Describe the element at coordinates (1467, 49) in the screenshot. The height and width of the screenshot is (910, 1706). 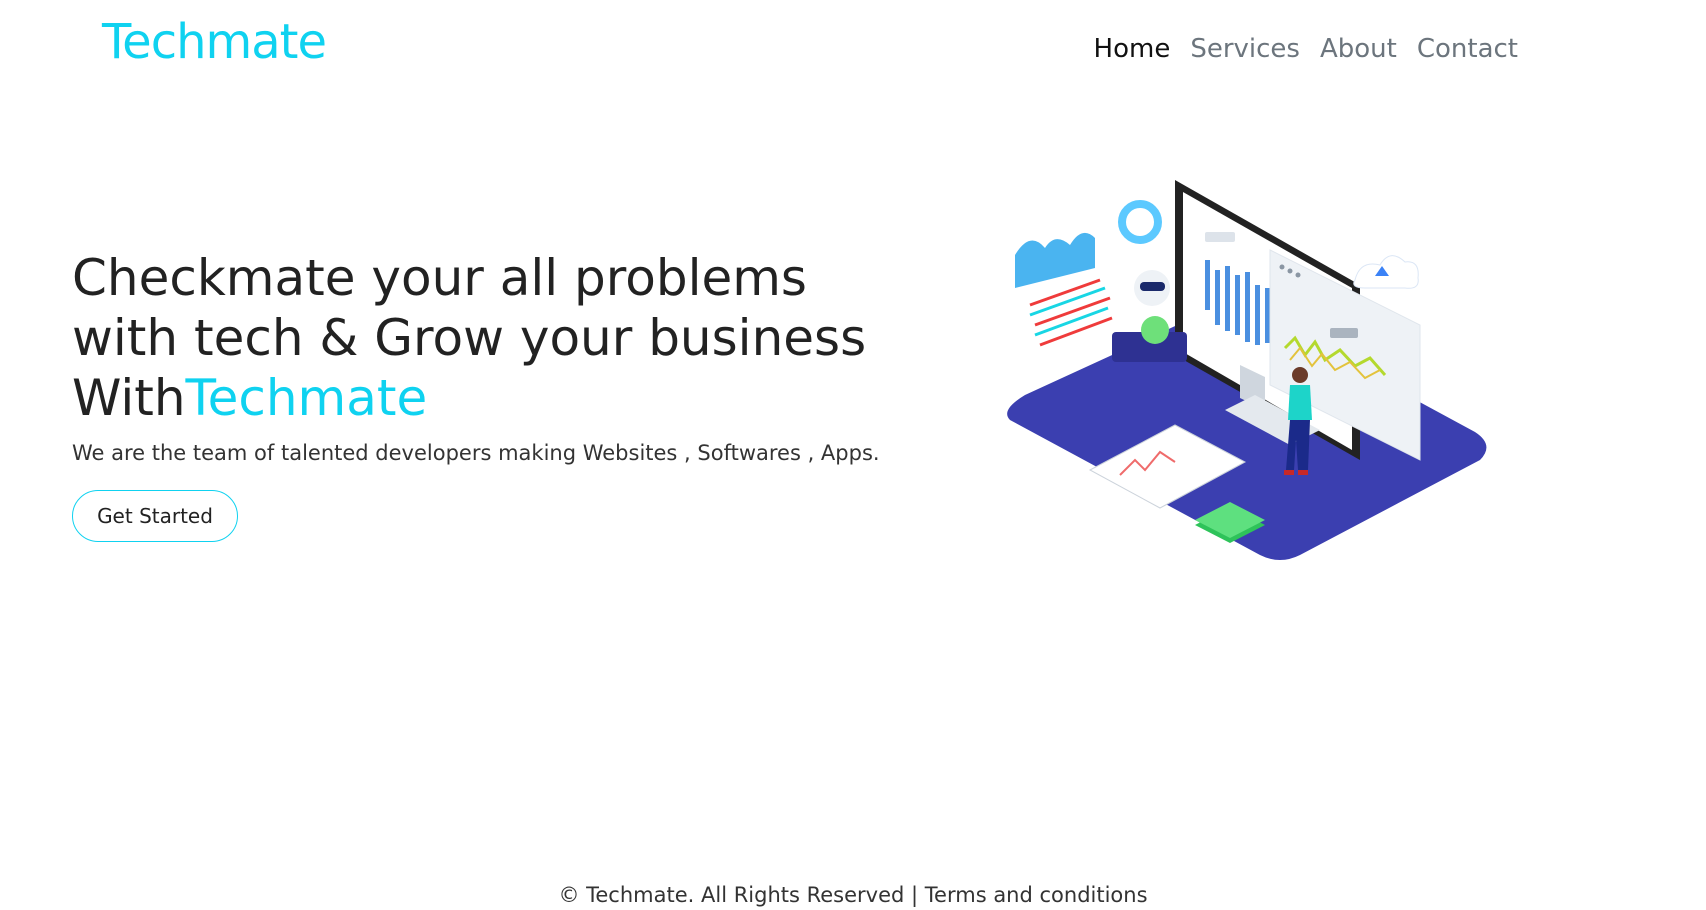
I see `nav-contact: Contact` at that location.